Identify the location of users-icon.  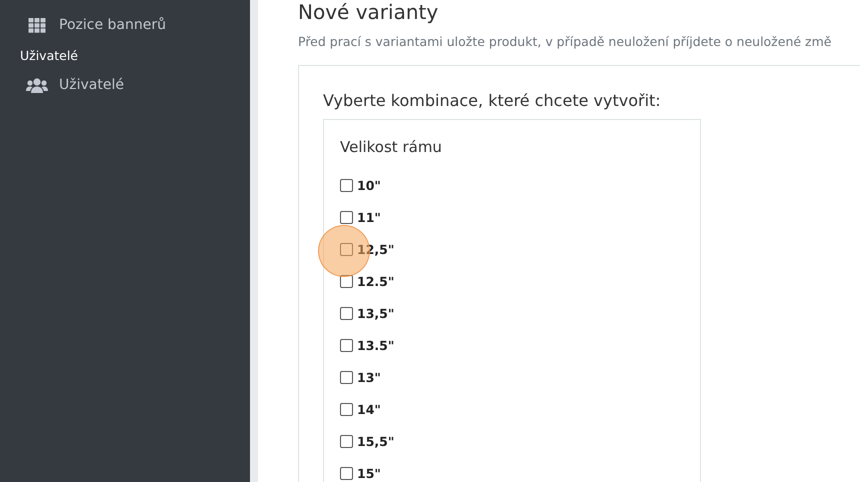
(37, 85).